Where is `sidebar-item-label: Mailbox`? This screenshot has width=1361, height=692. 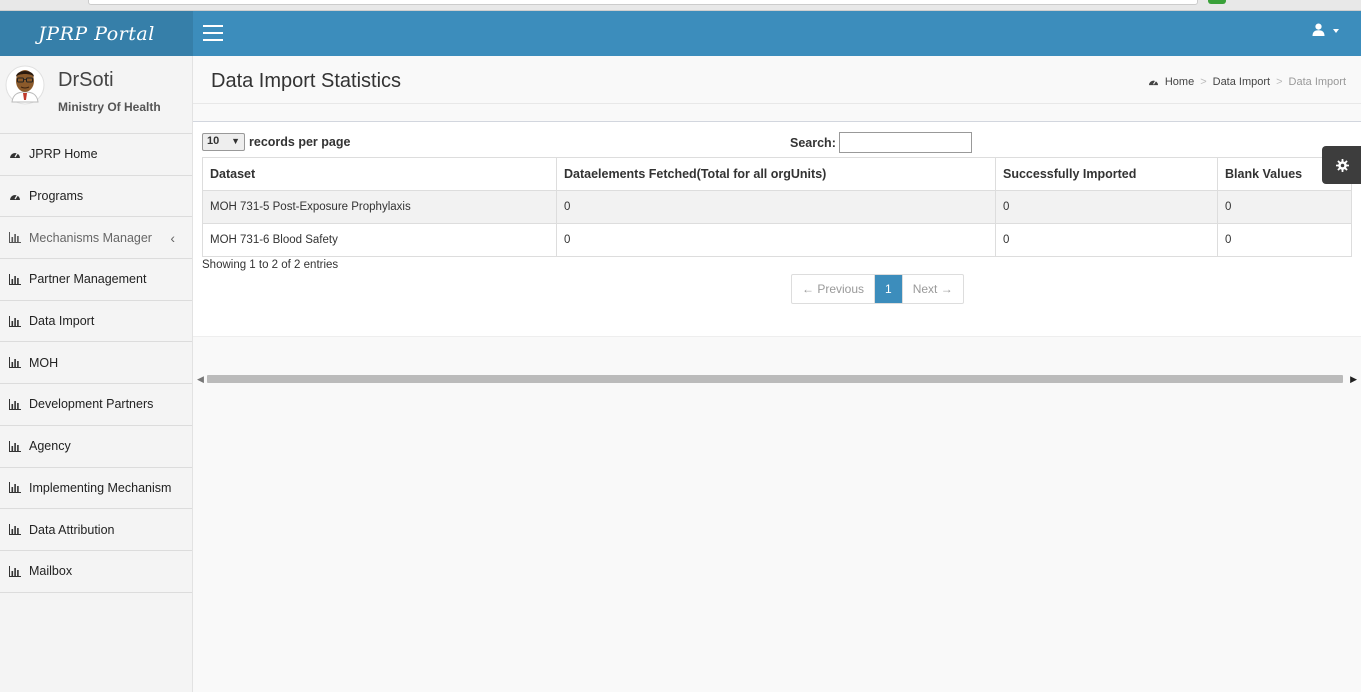
sidebar-item-label: Mailbox is located at coordinates (51, 571).